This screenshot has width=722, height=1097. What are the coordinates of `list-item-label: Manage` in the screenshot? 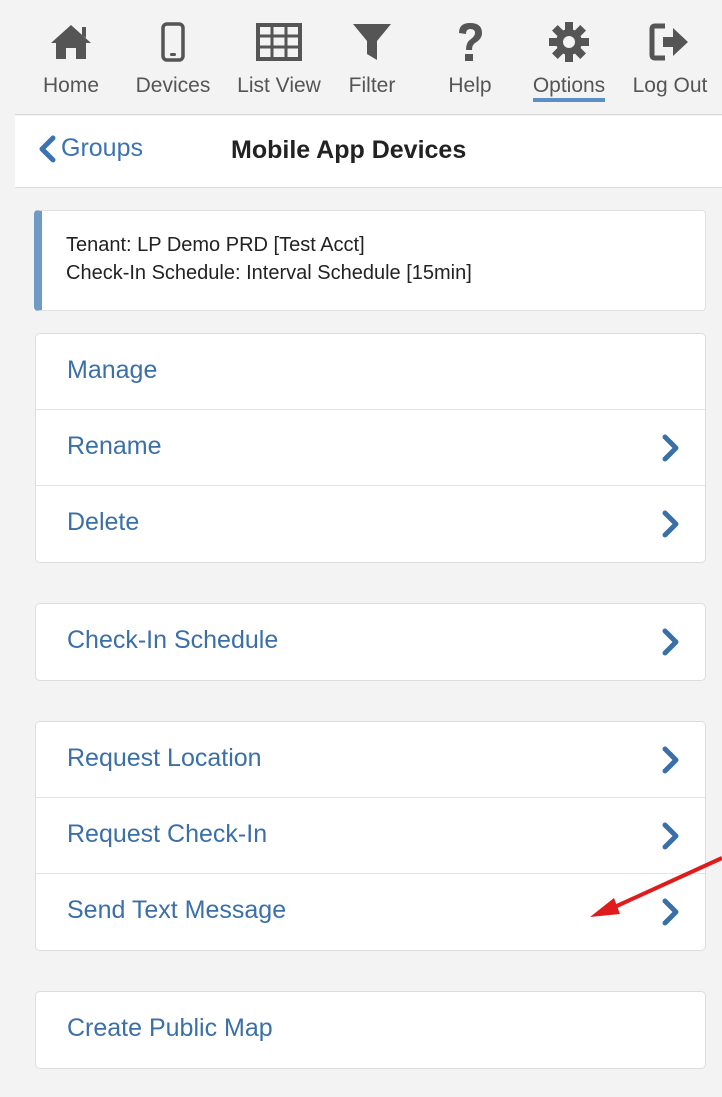 It's located at (112, 370).